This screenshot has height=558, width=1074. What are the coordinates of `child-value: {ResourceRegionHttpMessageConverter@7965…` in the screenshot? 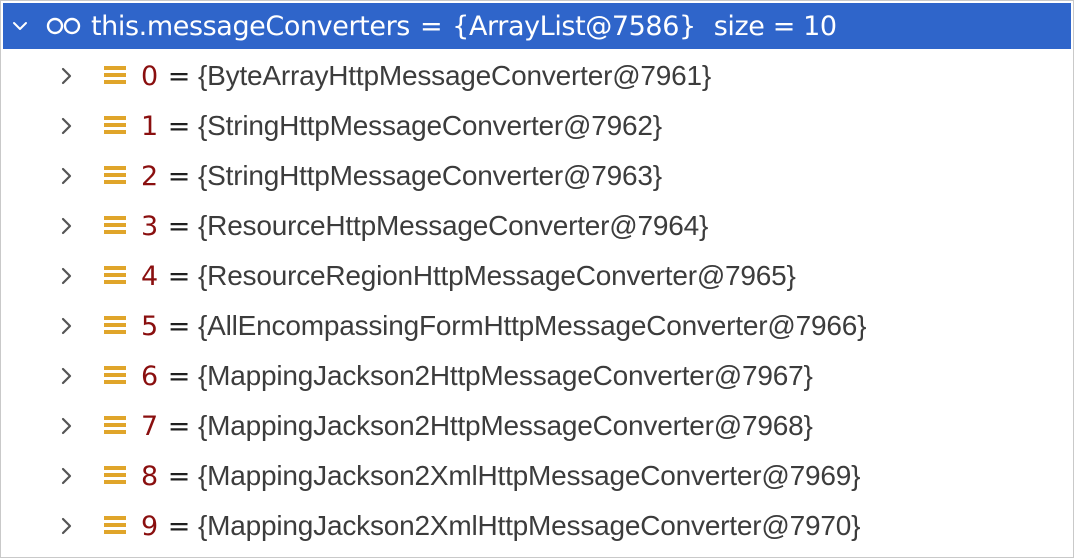 It's located at (497, 275).